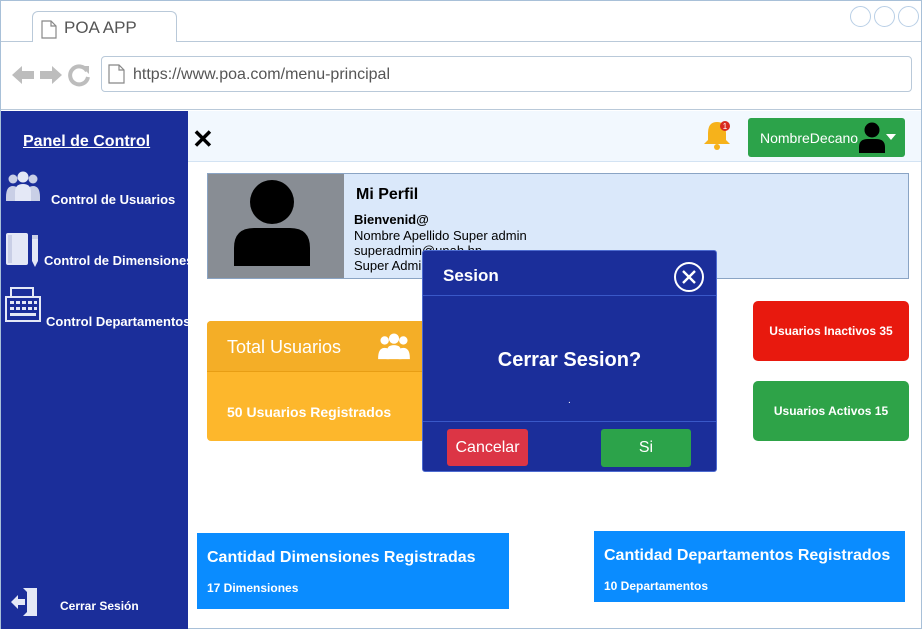 The image size is (922, 629). I want to click on active-users-button: Usuarios Activos 15, so click(831, 411).